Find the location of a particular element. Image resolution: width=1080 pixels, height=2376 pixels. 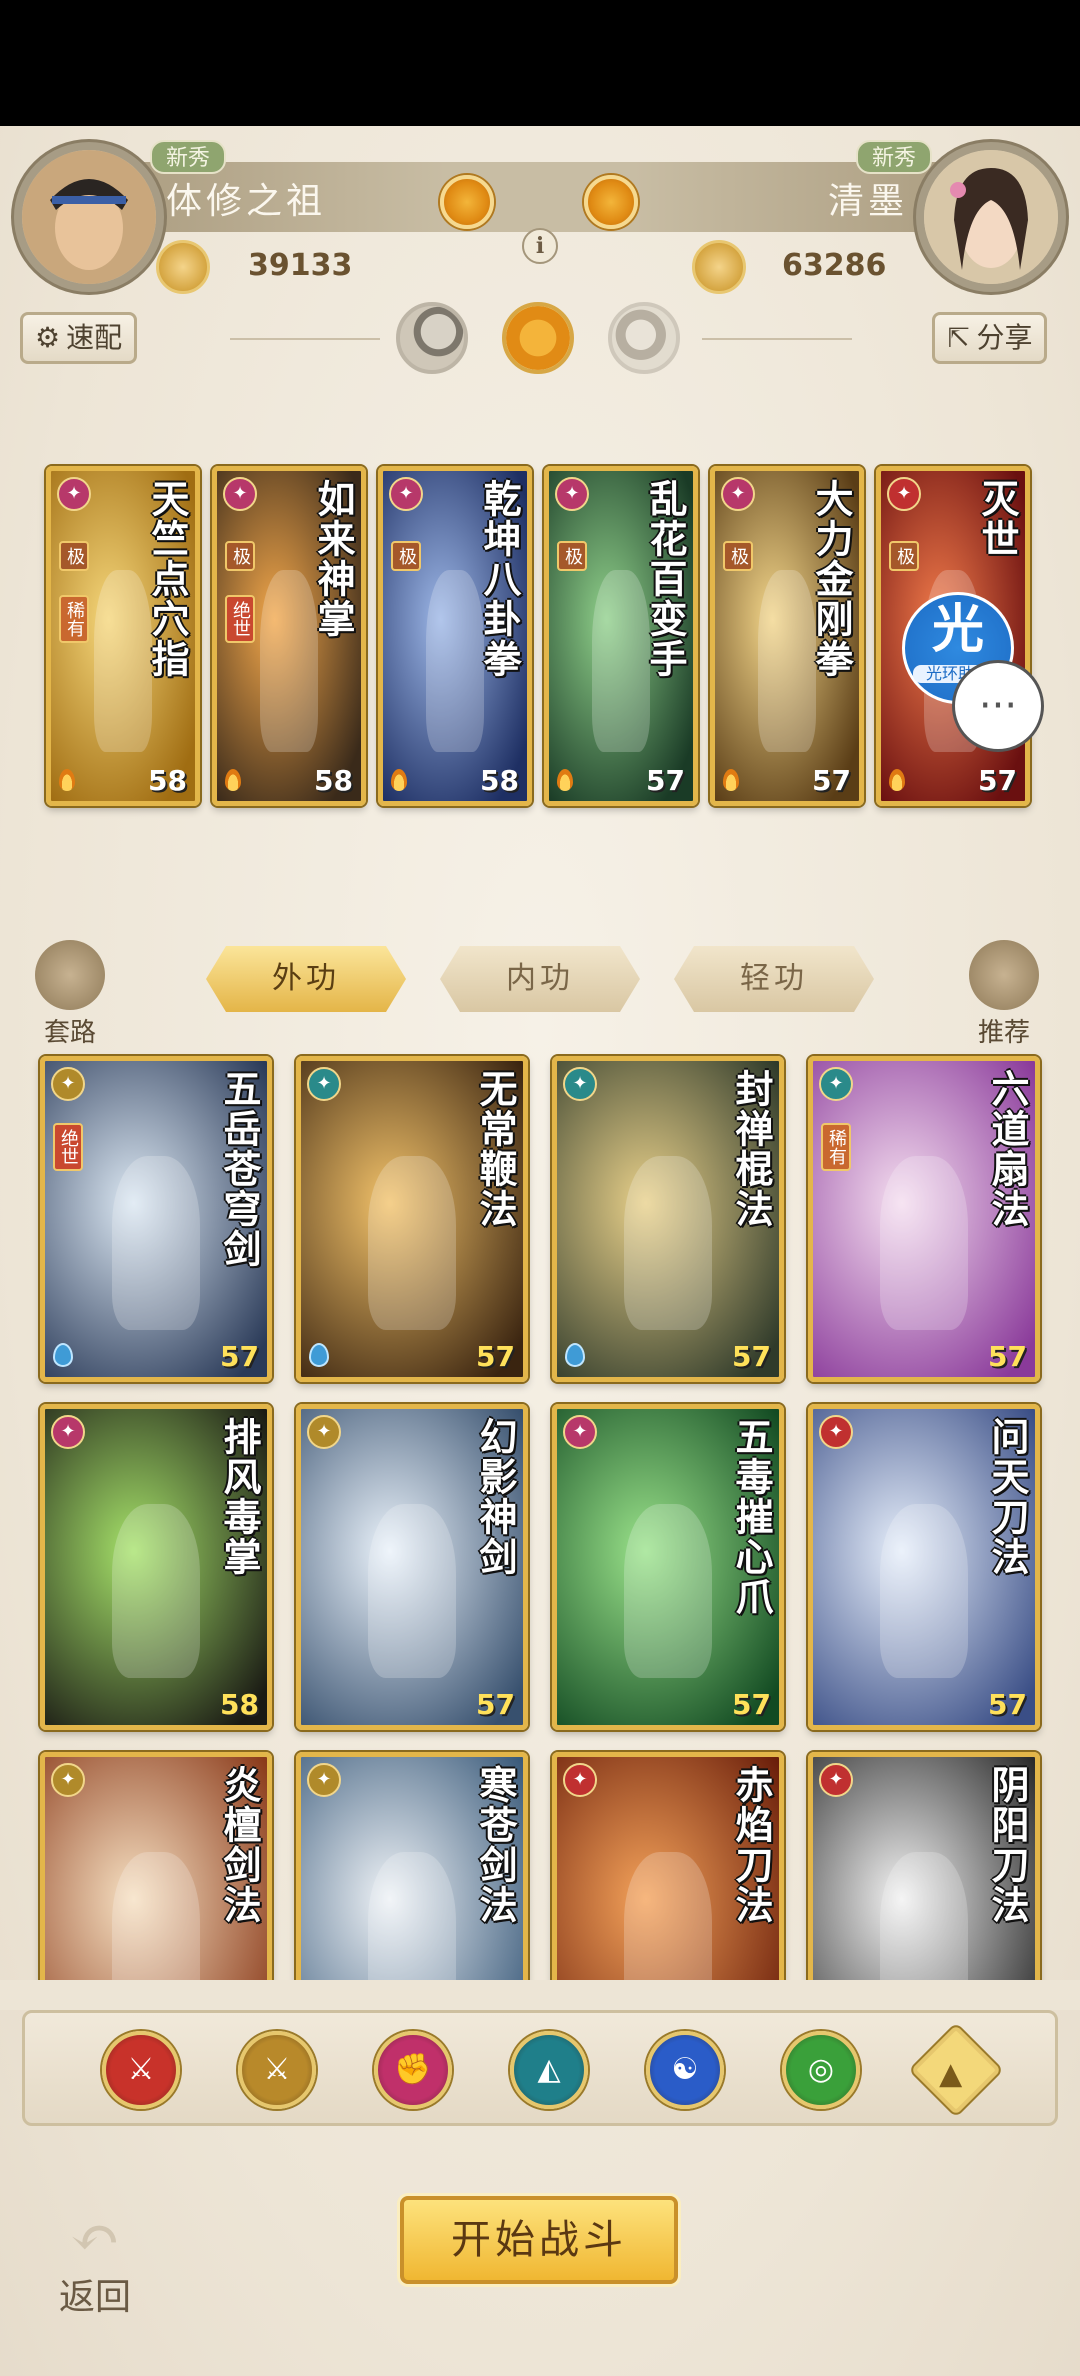

card-title: 排风毒掌 is located at coordinates (239, 1497).